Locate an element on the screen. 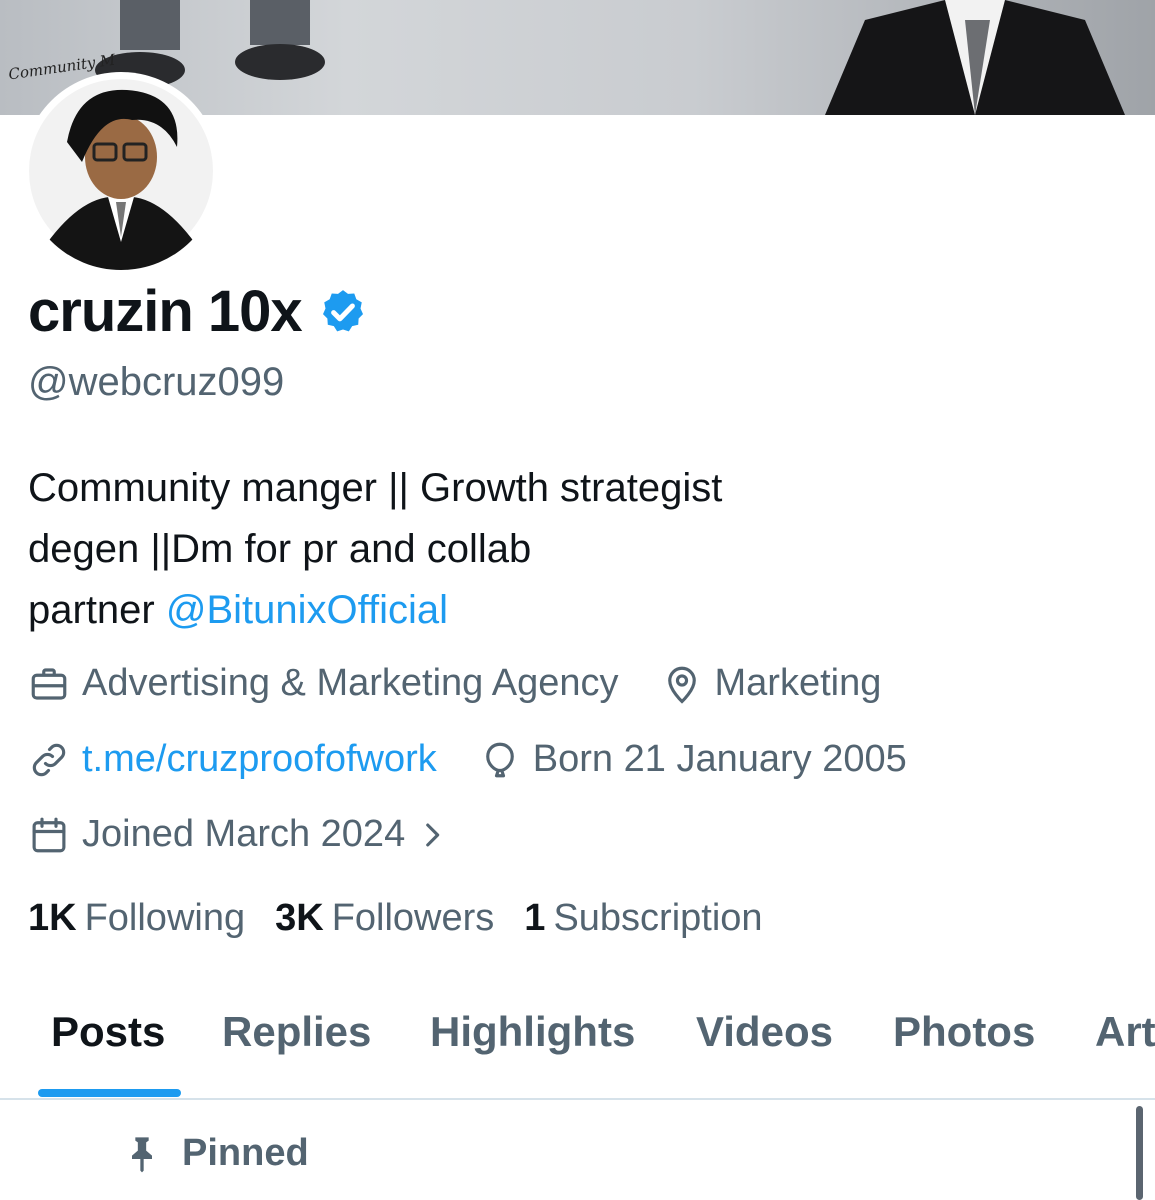 The image size is (1155, 1200). following-label: Following is located at coordinates (165, 918).